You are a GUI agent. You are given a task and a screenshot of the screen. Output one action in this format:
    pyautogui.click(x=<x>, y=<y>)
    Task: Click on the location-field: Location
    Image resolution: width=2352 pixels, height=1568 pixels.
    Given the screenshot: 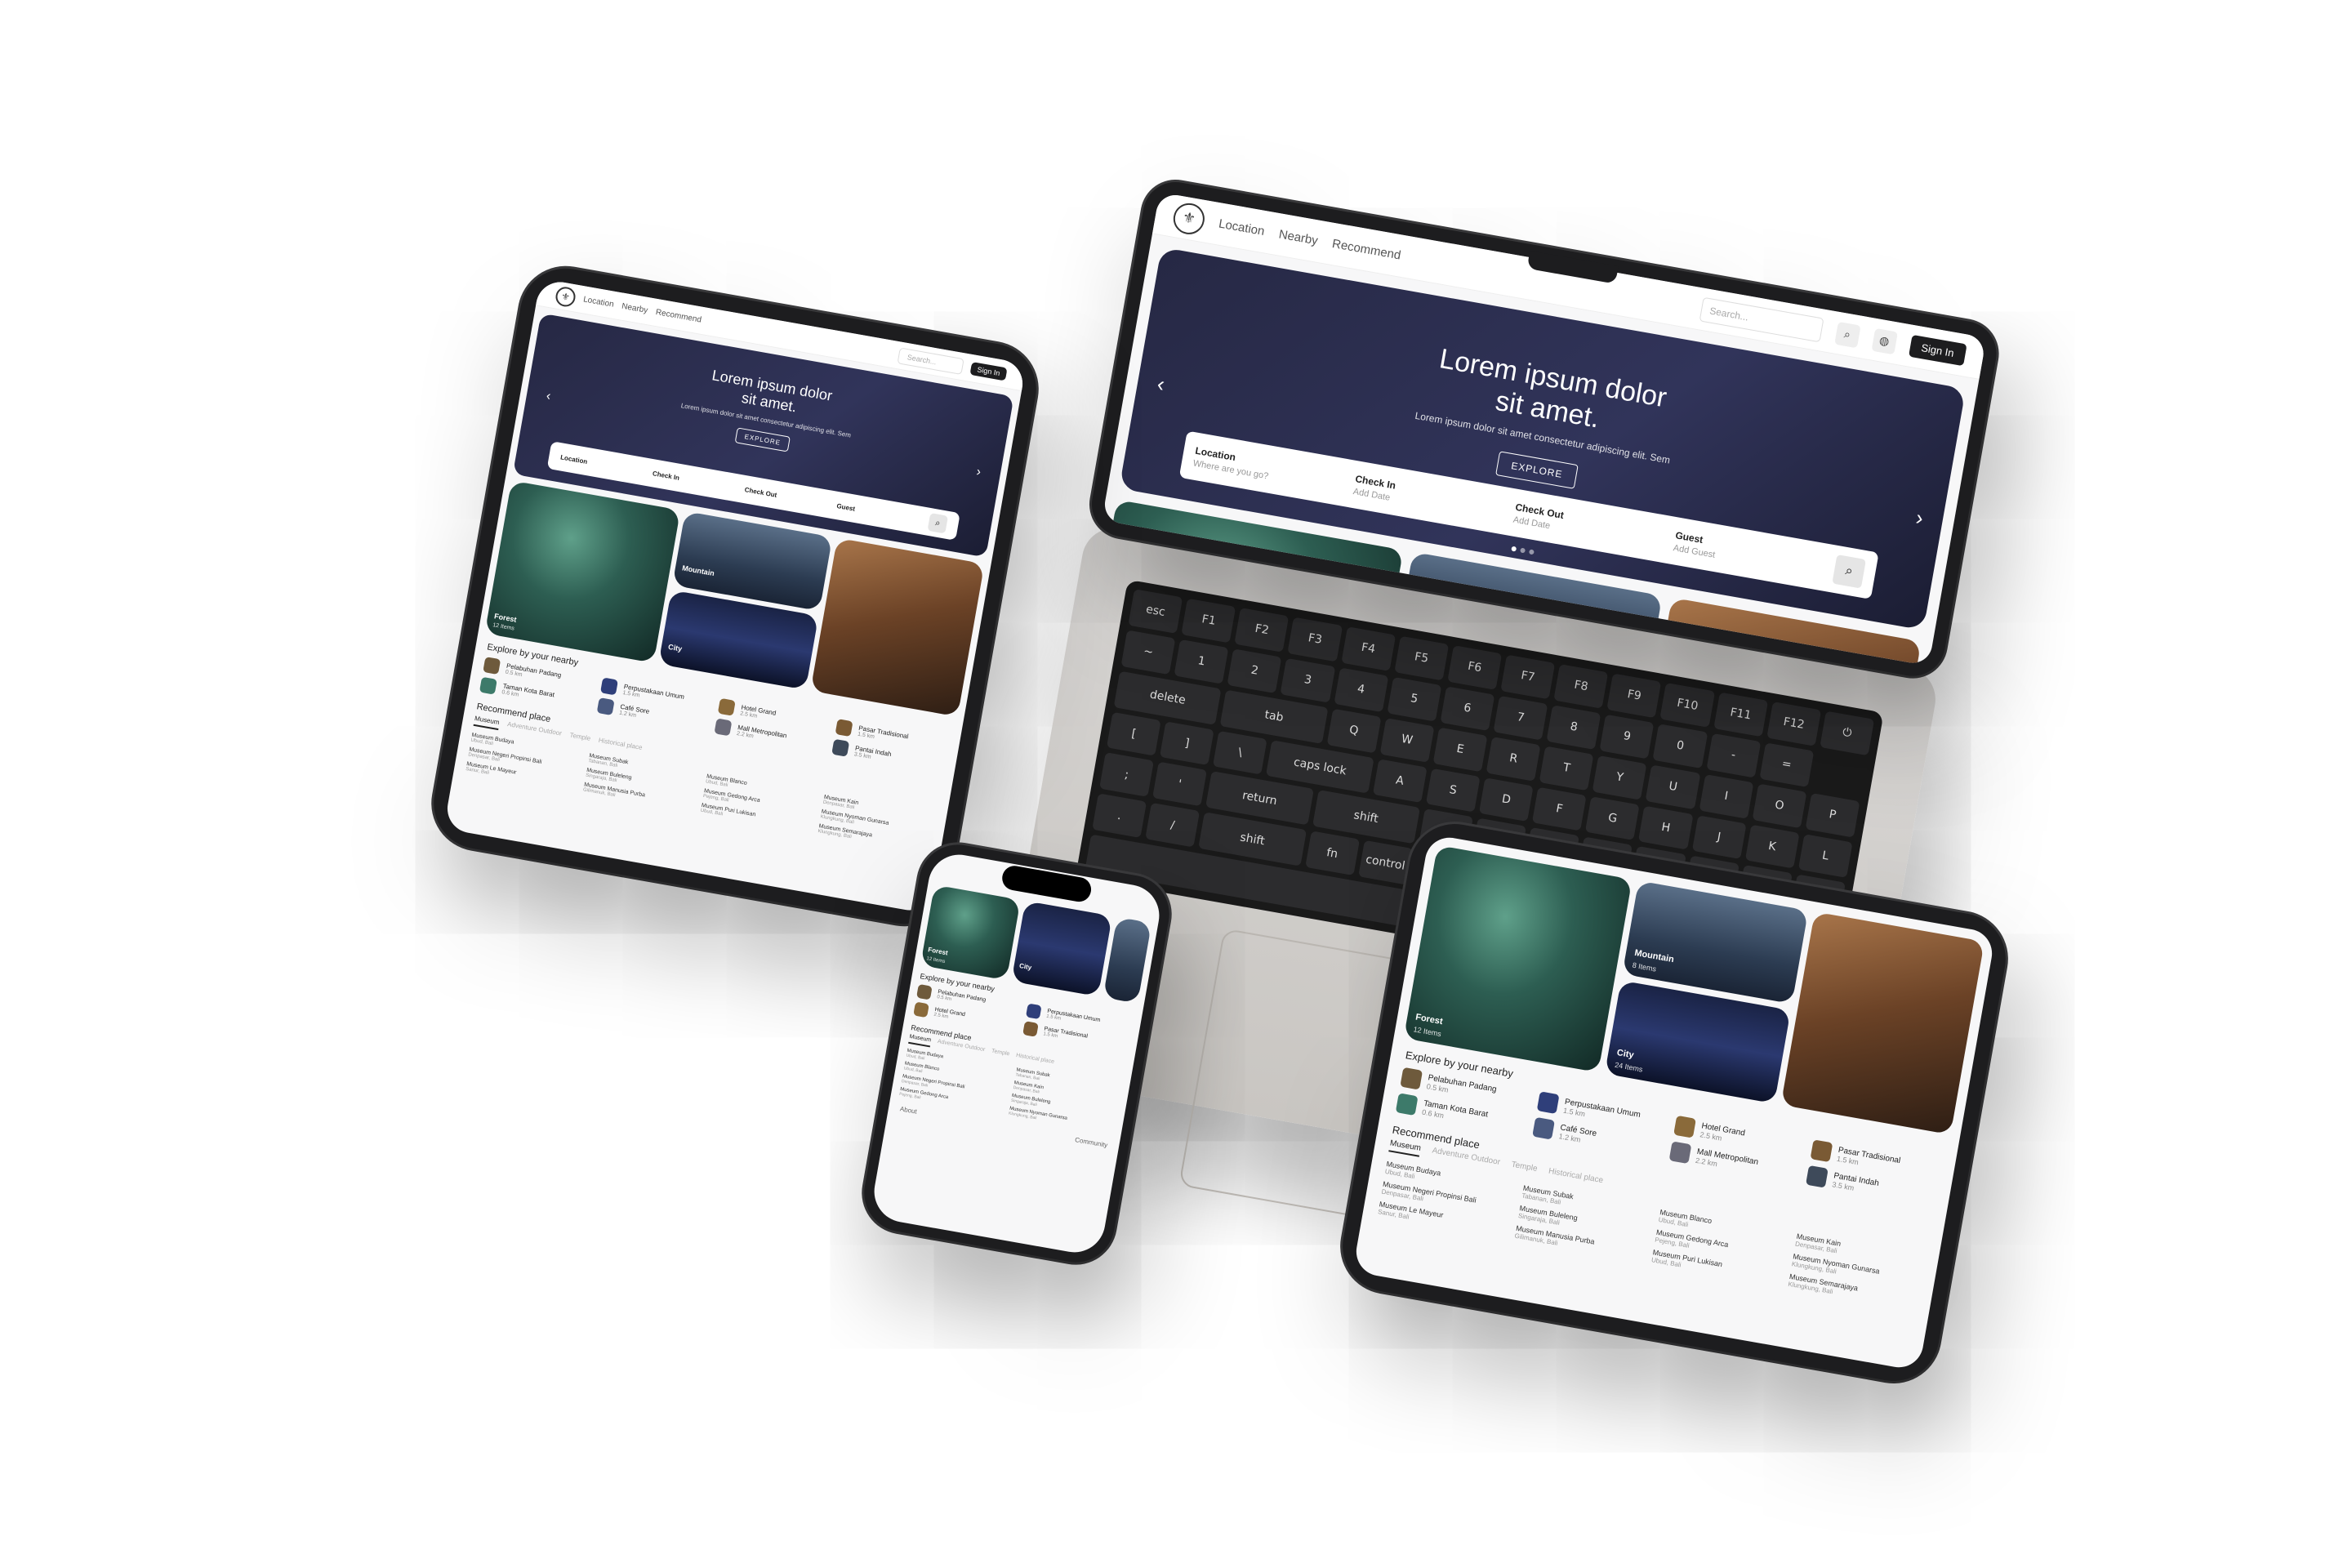 What is the action you would take?
    pyautogui.click(x=602, y=464)
    